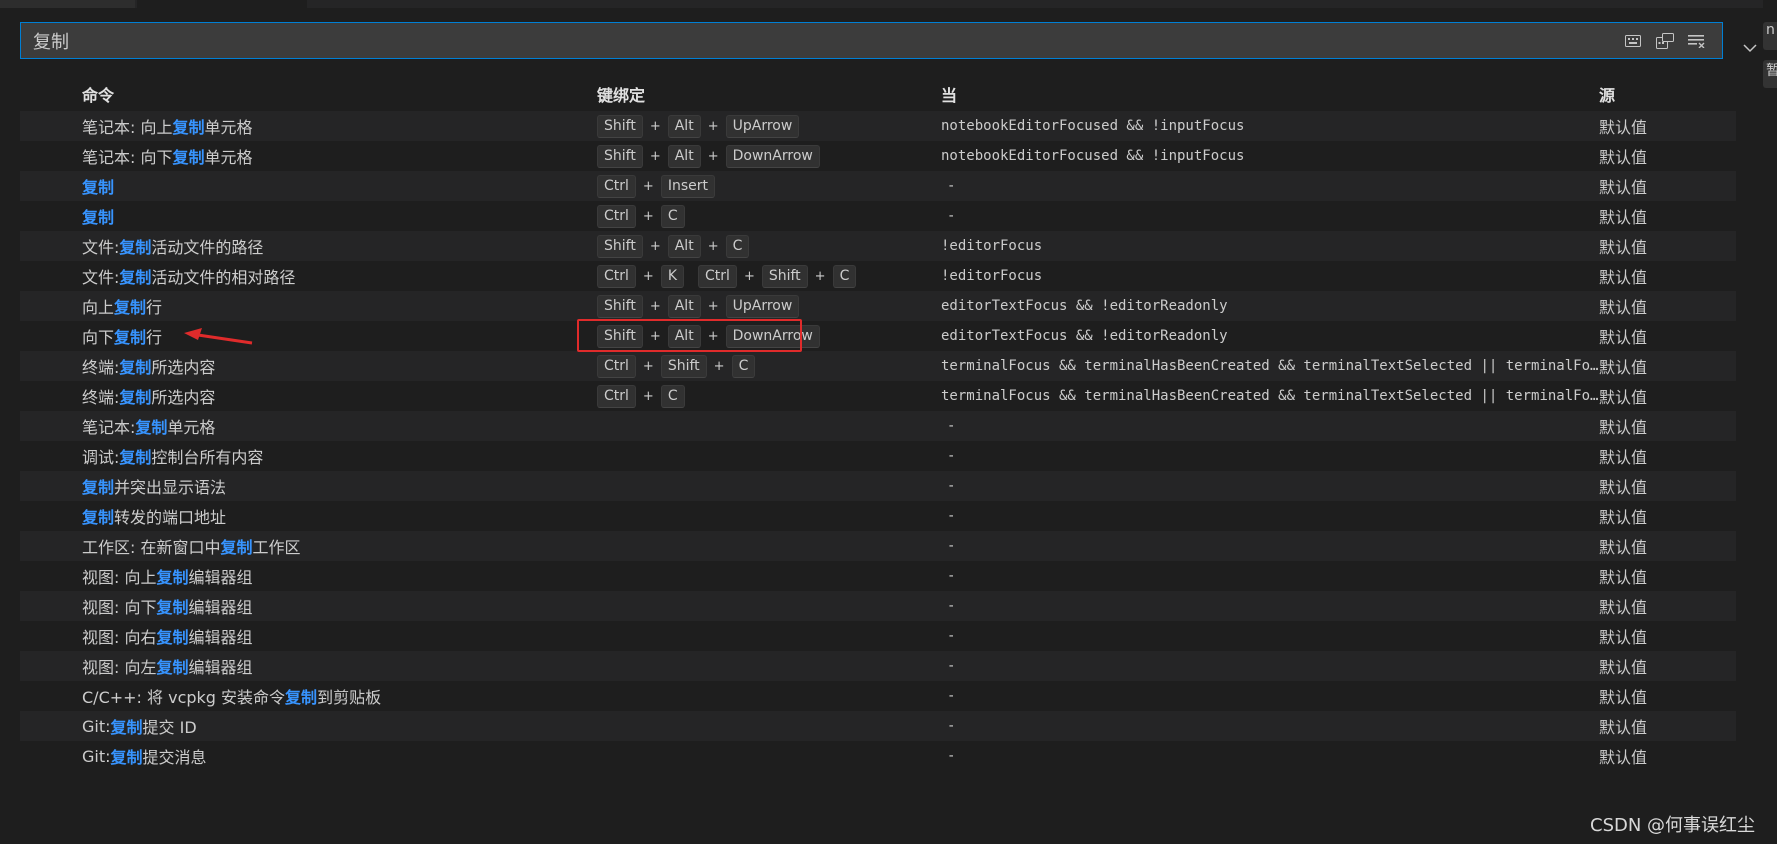 This screenshot has width=1777, height=844. Describe the element at coordinates (1770, 36) in the screenshot. I see `rail-chip: n` at that location.